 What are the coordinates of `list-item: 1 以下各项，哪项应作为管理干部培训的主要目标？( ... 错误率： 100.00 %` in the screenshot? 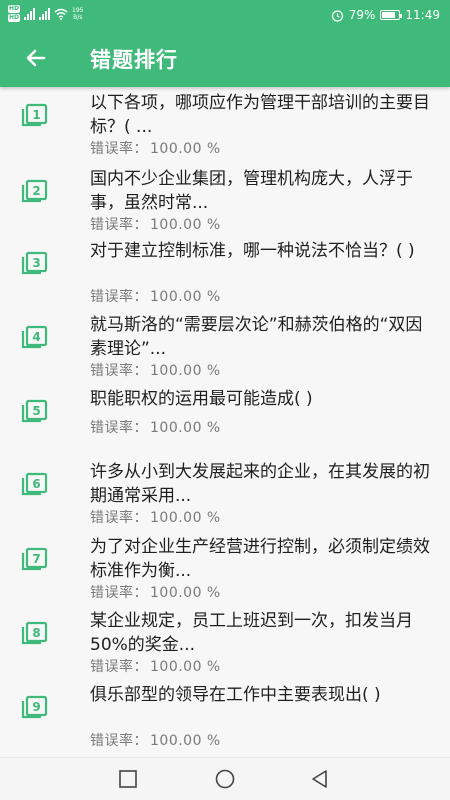 It's located at (225, 124).